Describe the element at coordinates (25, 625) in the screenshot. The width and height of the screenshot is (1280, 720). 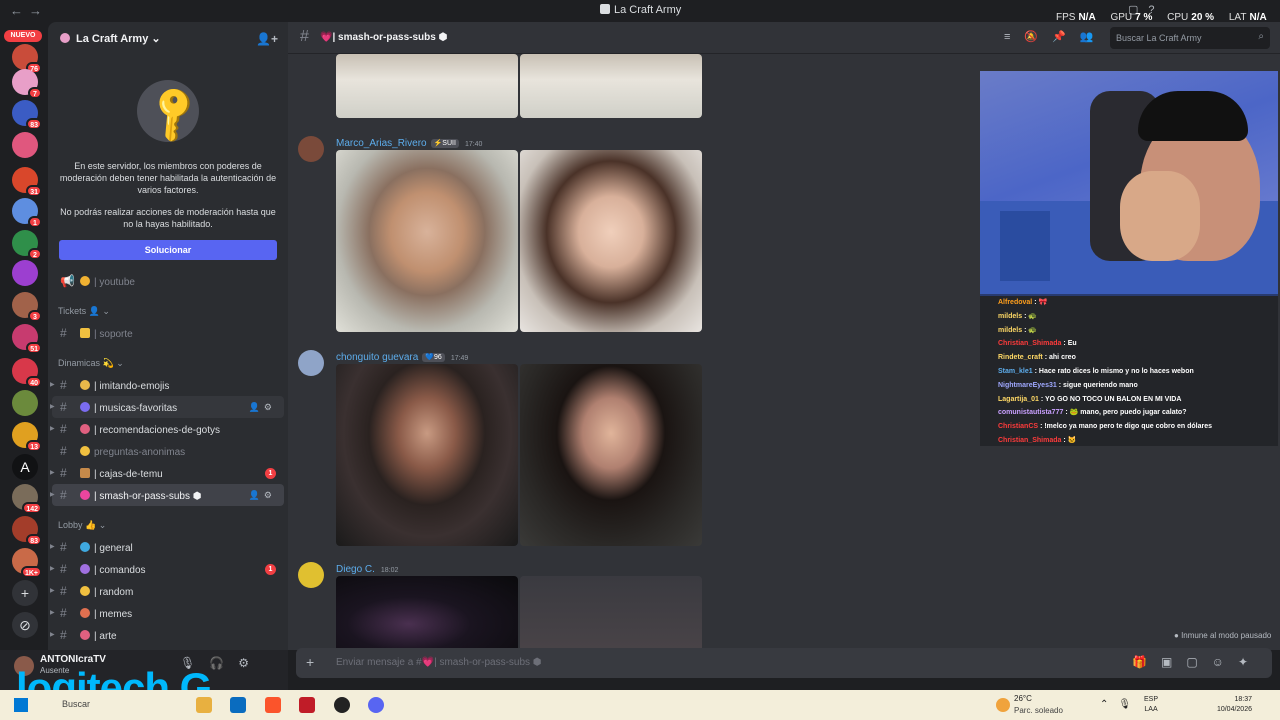
I see `discover-icon: ⊘` at that location.